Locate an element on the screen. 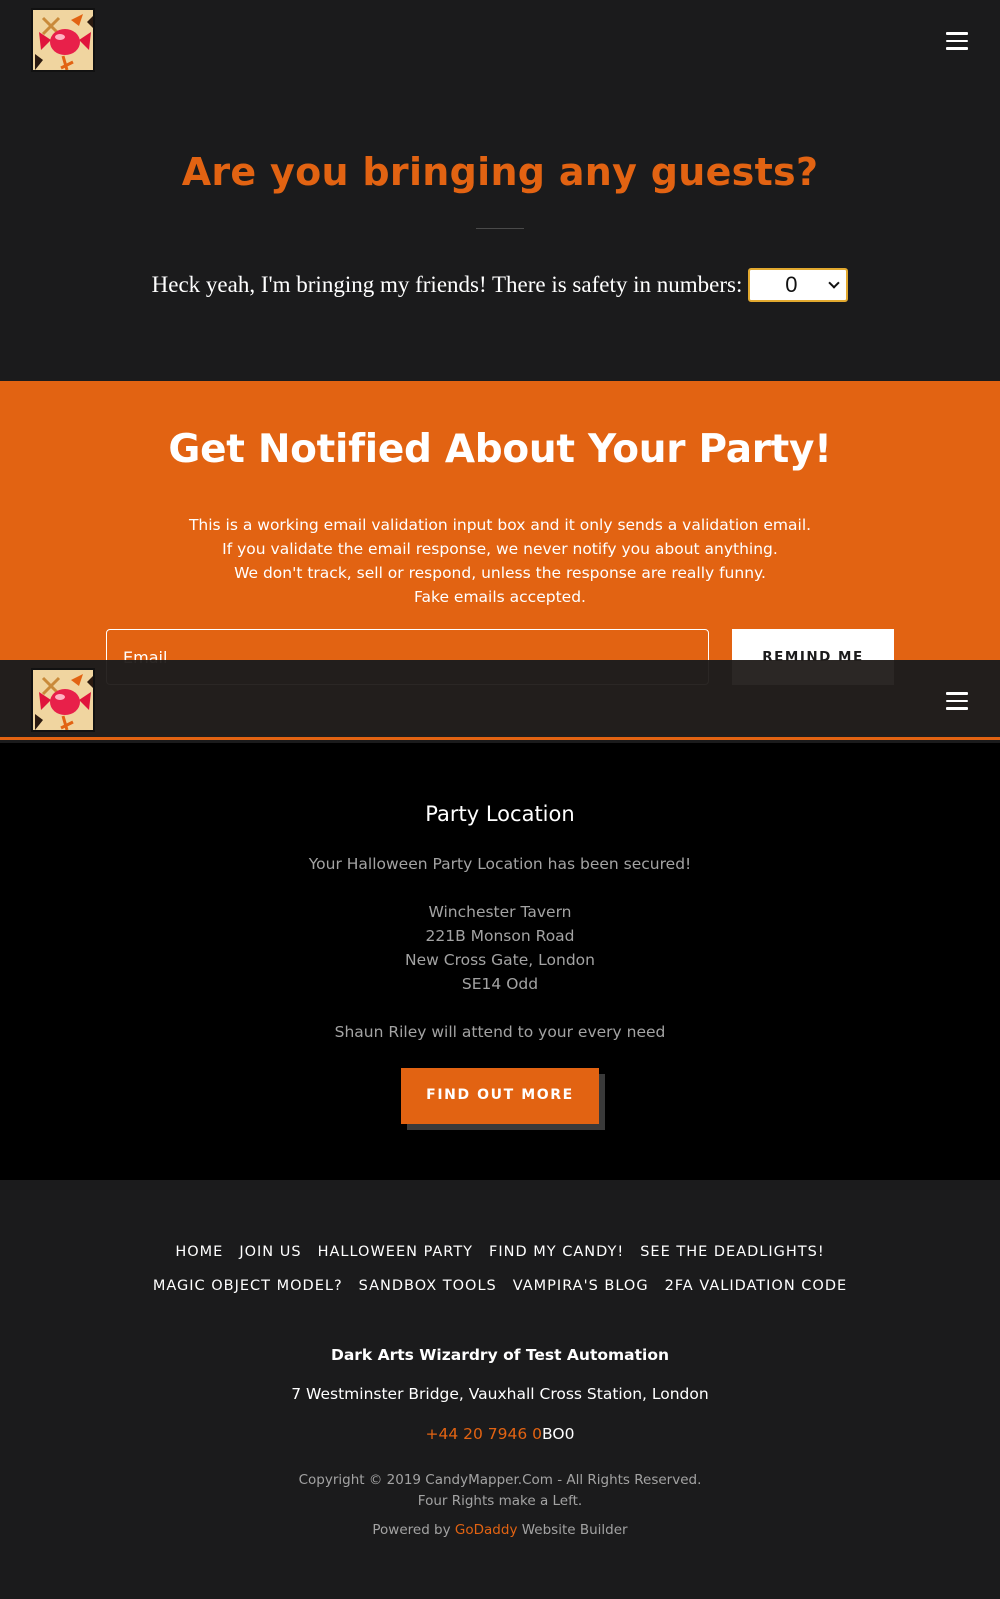  powered-by-prefix: Powered by is located at coordinates (411, 1530).